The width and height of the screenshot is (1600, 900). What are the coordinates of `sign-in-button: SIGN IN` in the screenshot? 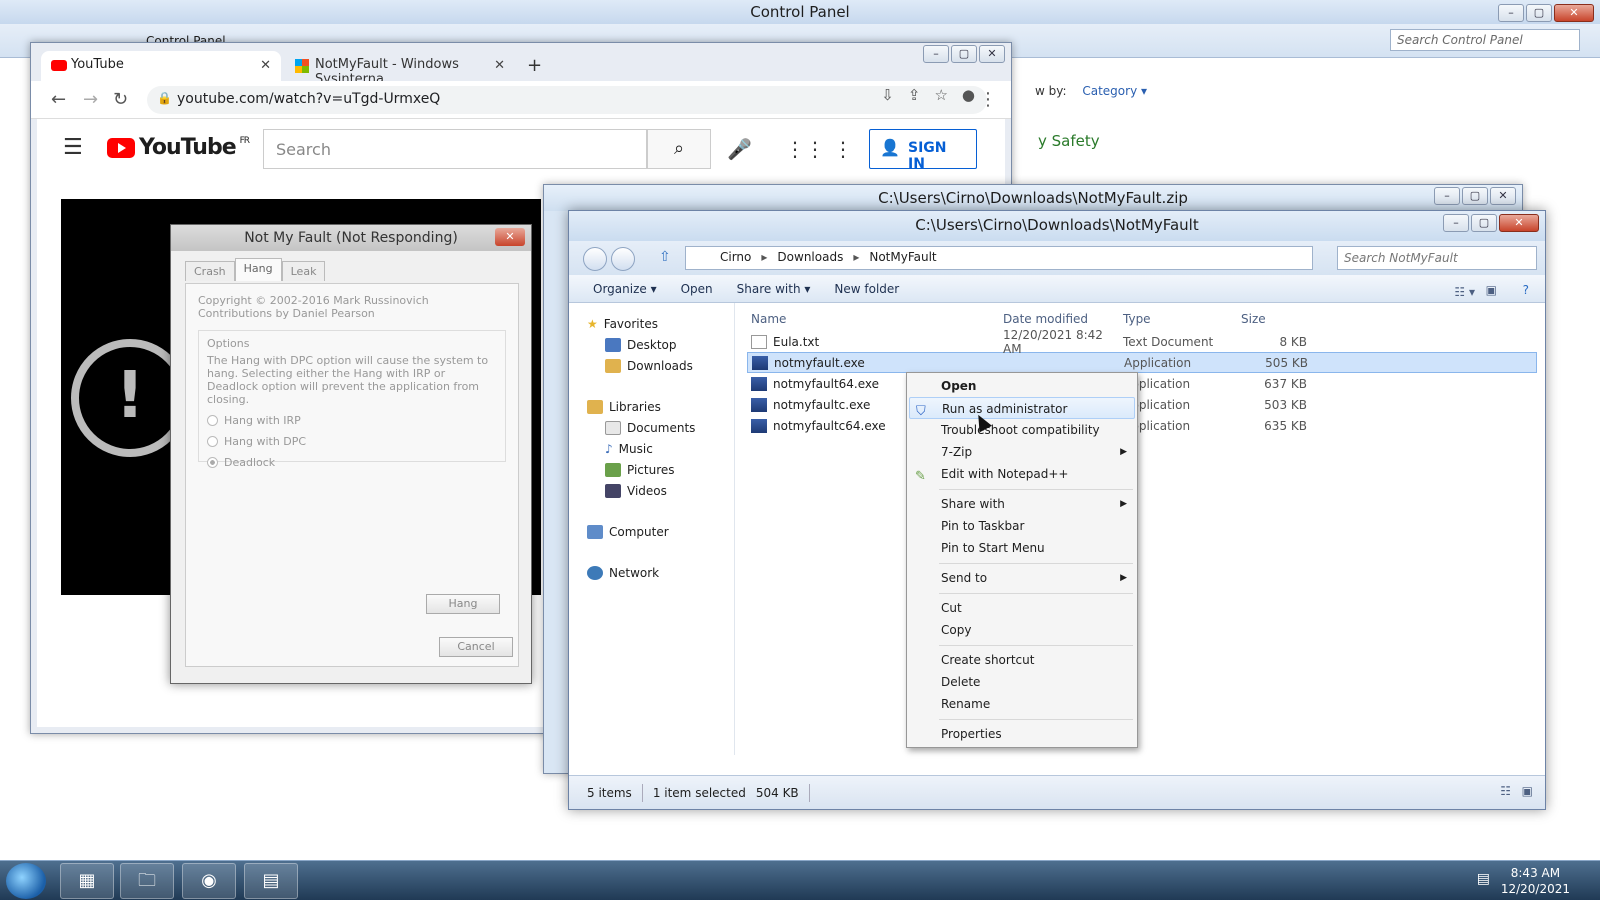 It's located at (923, 150).